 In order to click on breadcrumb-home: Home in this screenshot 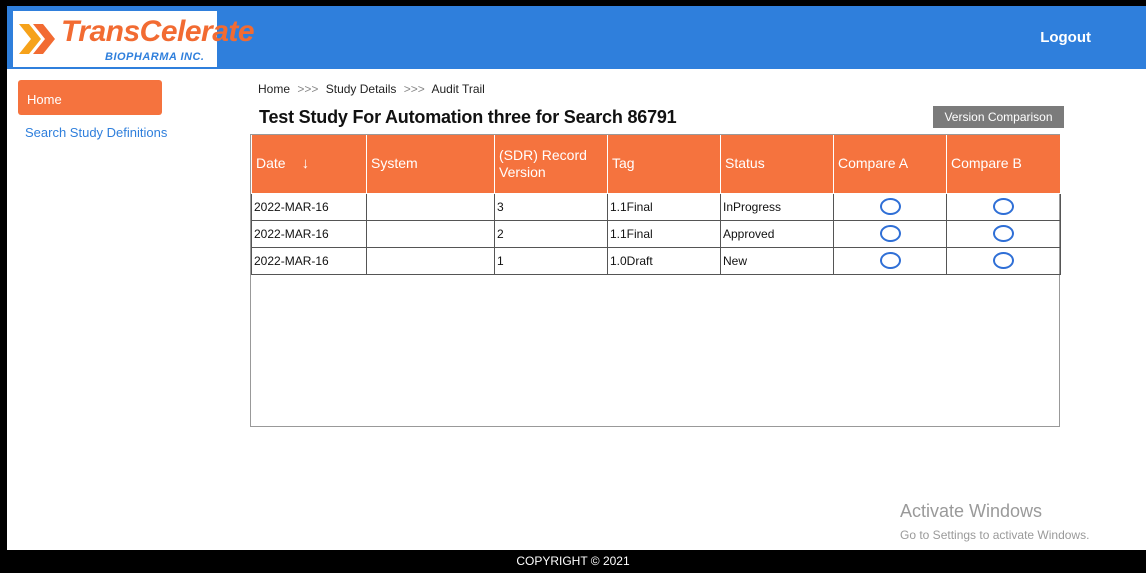, I will do `click(274, 89)`.